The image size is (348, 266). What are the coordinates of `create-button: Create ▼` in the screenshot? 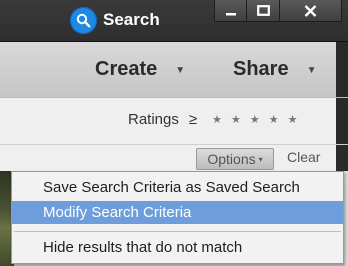 It's located at (140, 69).